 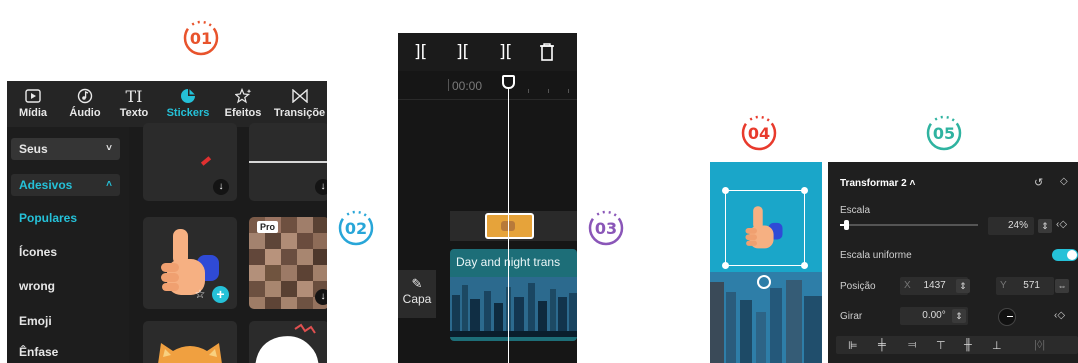 I want to click on tab-media: Mídia, so click(x=33, y=106).